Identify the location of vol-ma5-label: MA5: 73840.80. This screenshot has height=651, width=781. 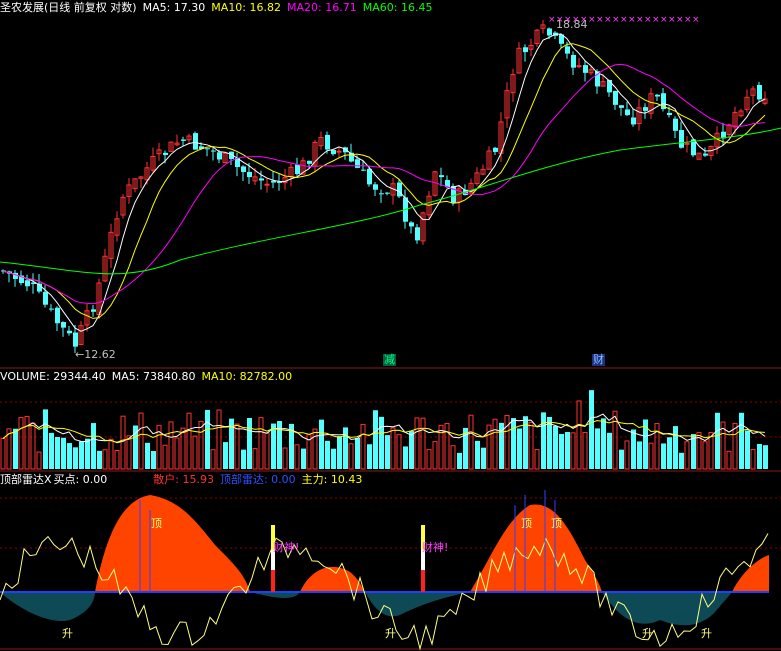
(153, 376).